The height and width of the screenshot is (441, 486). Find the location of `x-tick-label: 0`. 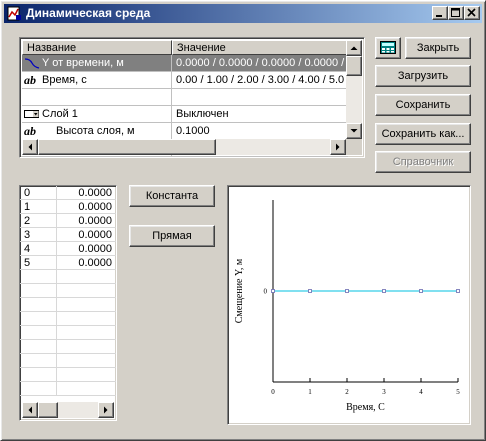

x-tick-label: 0 is located at coordinates (273, 392).